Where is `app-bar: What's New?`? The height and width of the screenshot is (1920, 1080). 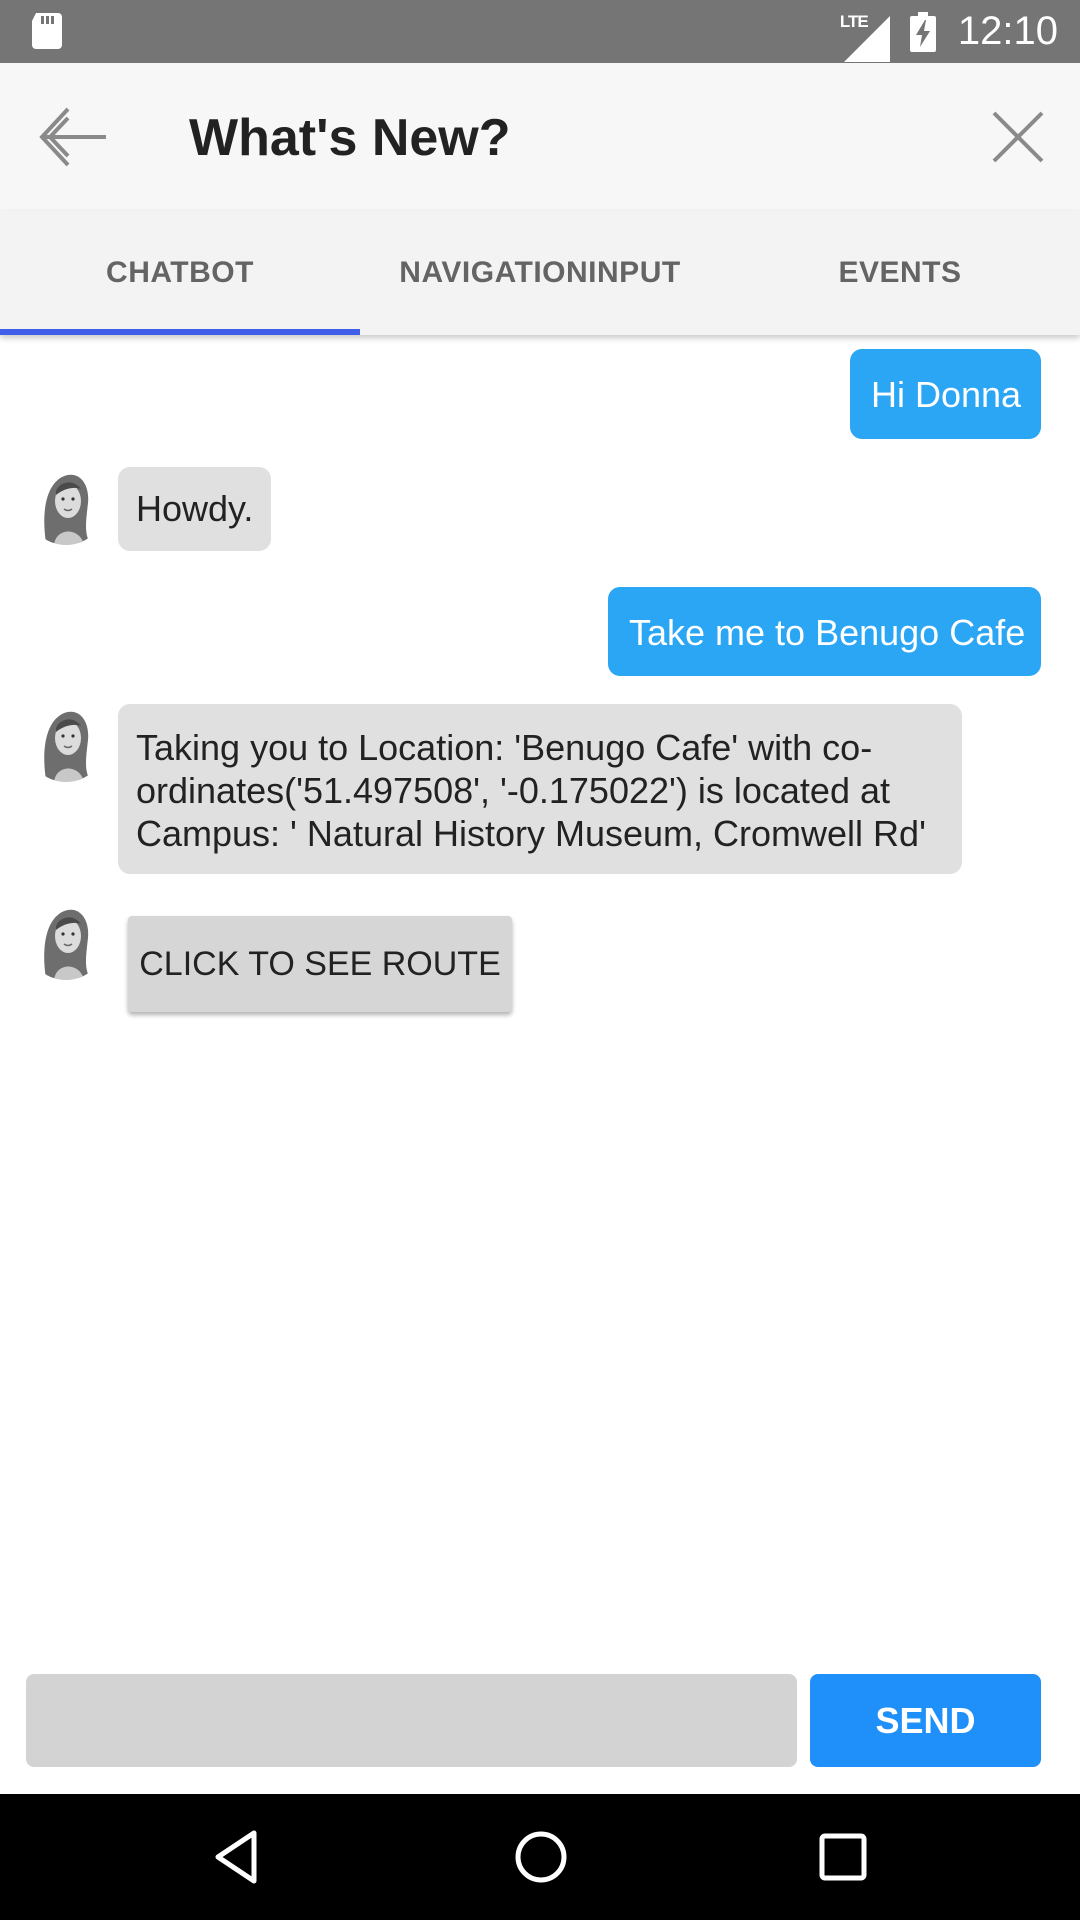 app-bar: What's New? is located at coordinates (540, 137).